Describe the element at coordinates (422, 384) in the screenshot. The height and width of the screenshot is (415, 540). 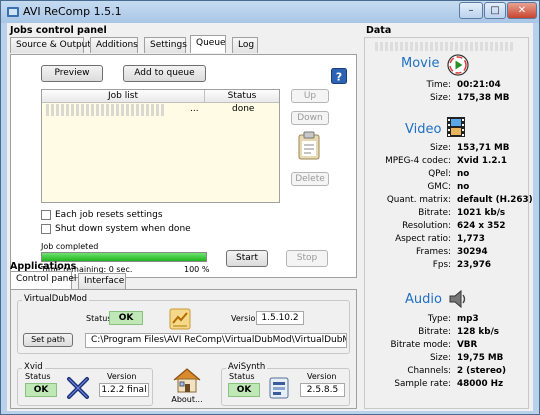
I see `audio-detail-label: Sample rate:` at that location.